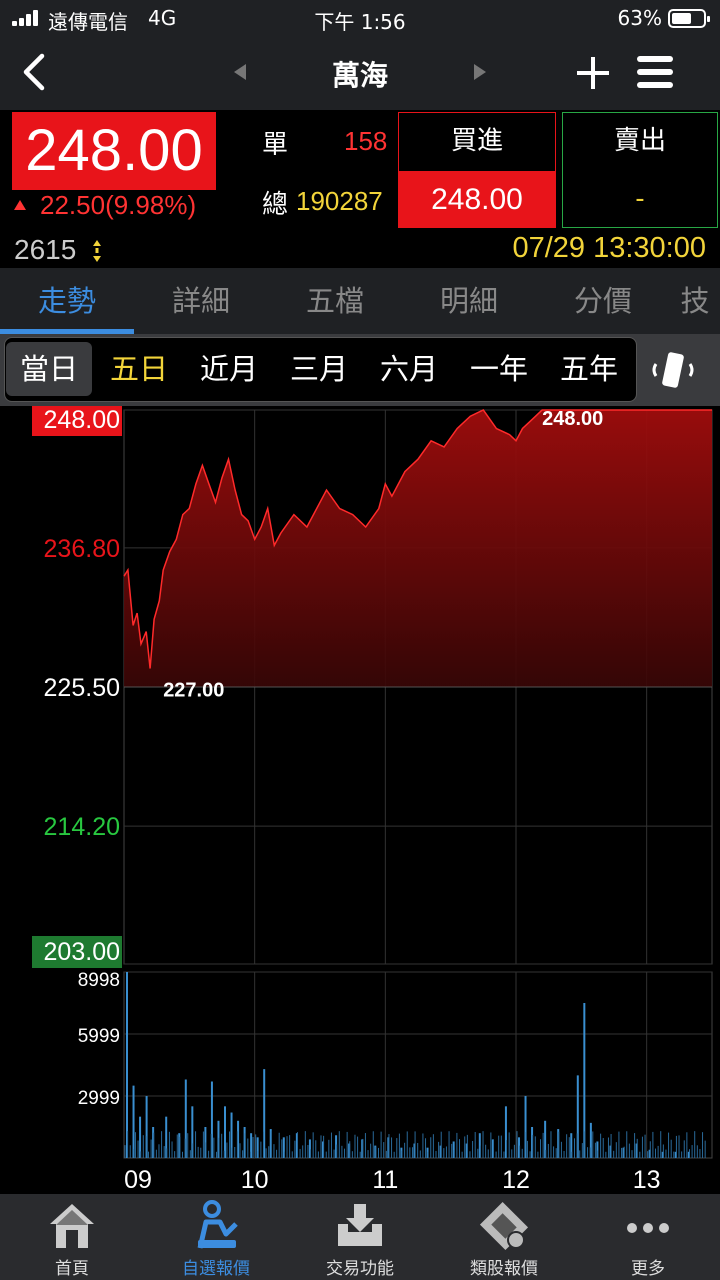  I want to click on x-tick-label: 10, so click(255, 1180).